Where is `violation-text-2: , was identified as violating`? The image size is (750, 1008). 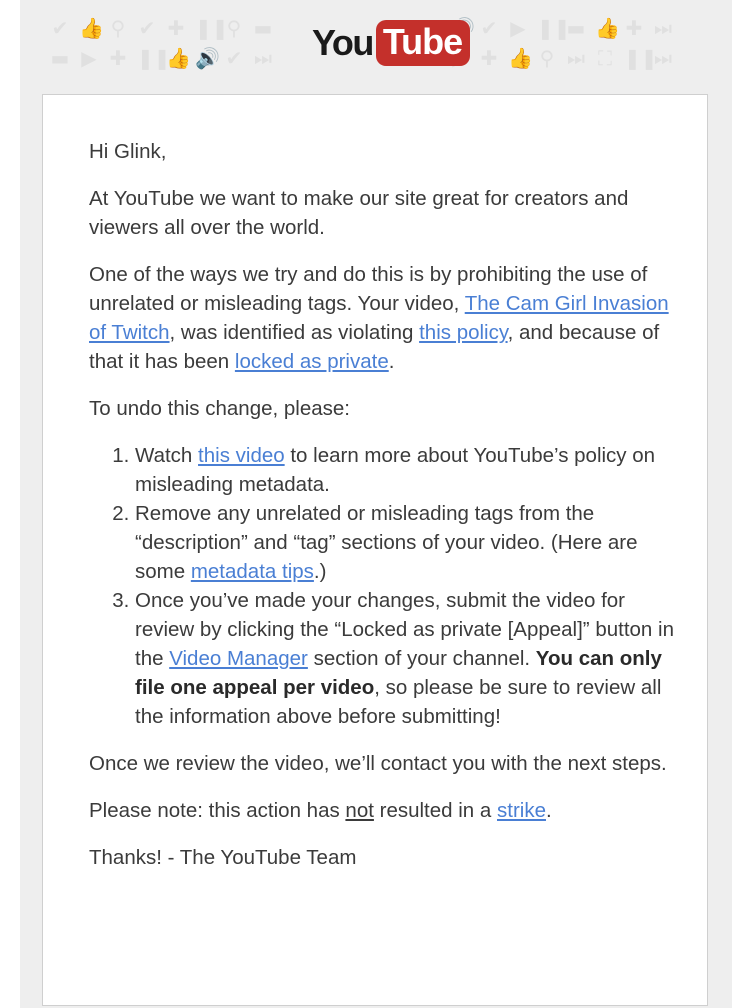 violation-text-2: , was identified as violating is located at coordinates (294, 332).